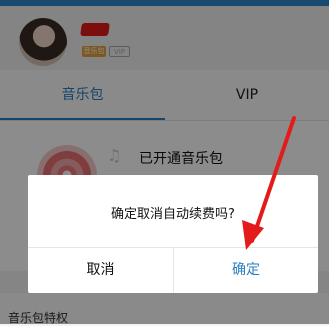 This screenshot has width=329, height=326. Describe the element at coordinates (100, 270) in the screenshot. I see `cancel-button: 取消` at that location.